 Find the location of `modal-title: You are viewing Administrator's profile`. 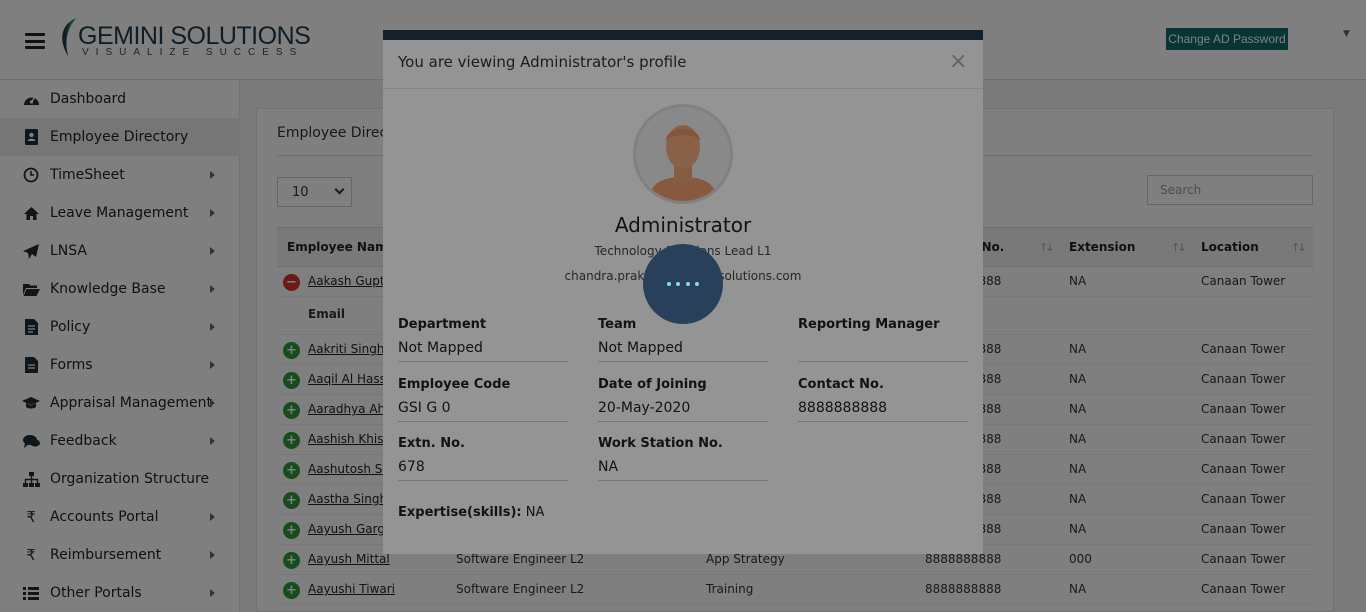

modal-title: You are viewing Administrator's profile is located at coordinates (542, 62).